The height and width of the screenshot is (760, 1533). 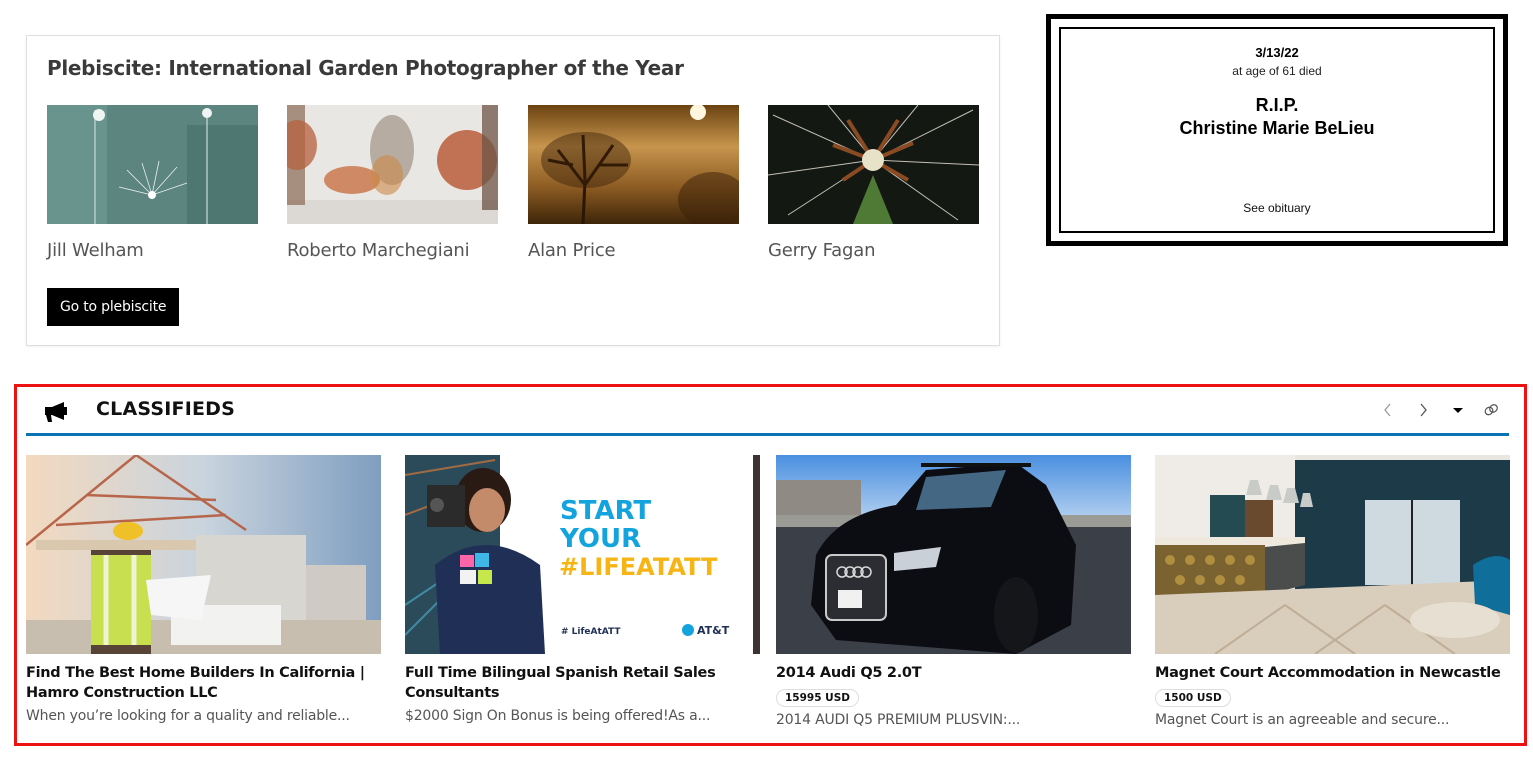 I want to click on banner-hashtag: # LifeAtATT, so click(x=591, y=632).